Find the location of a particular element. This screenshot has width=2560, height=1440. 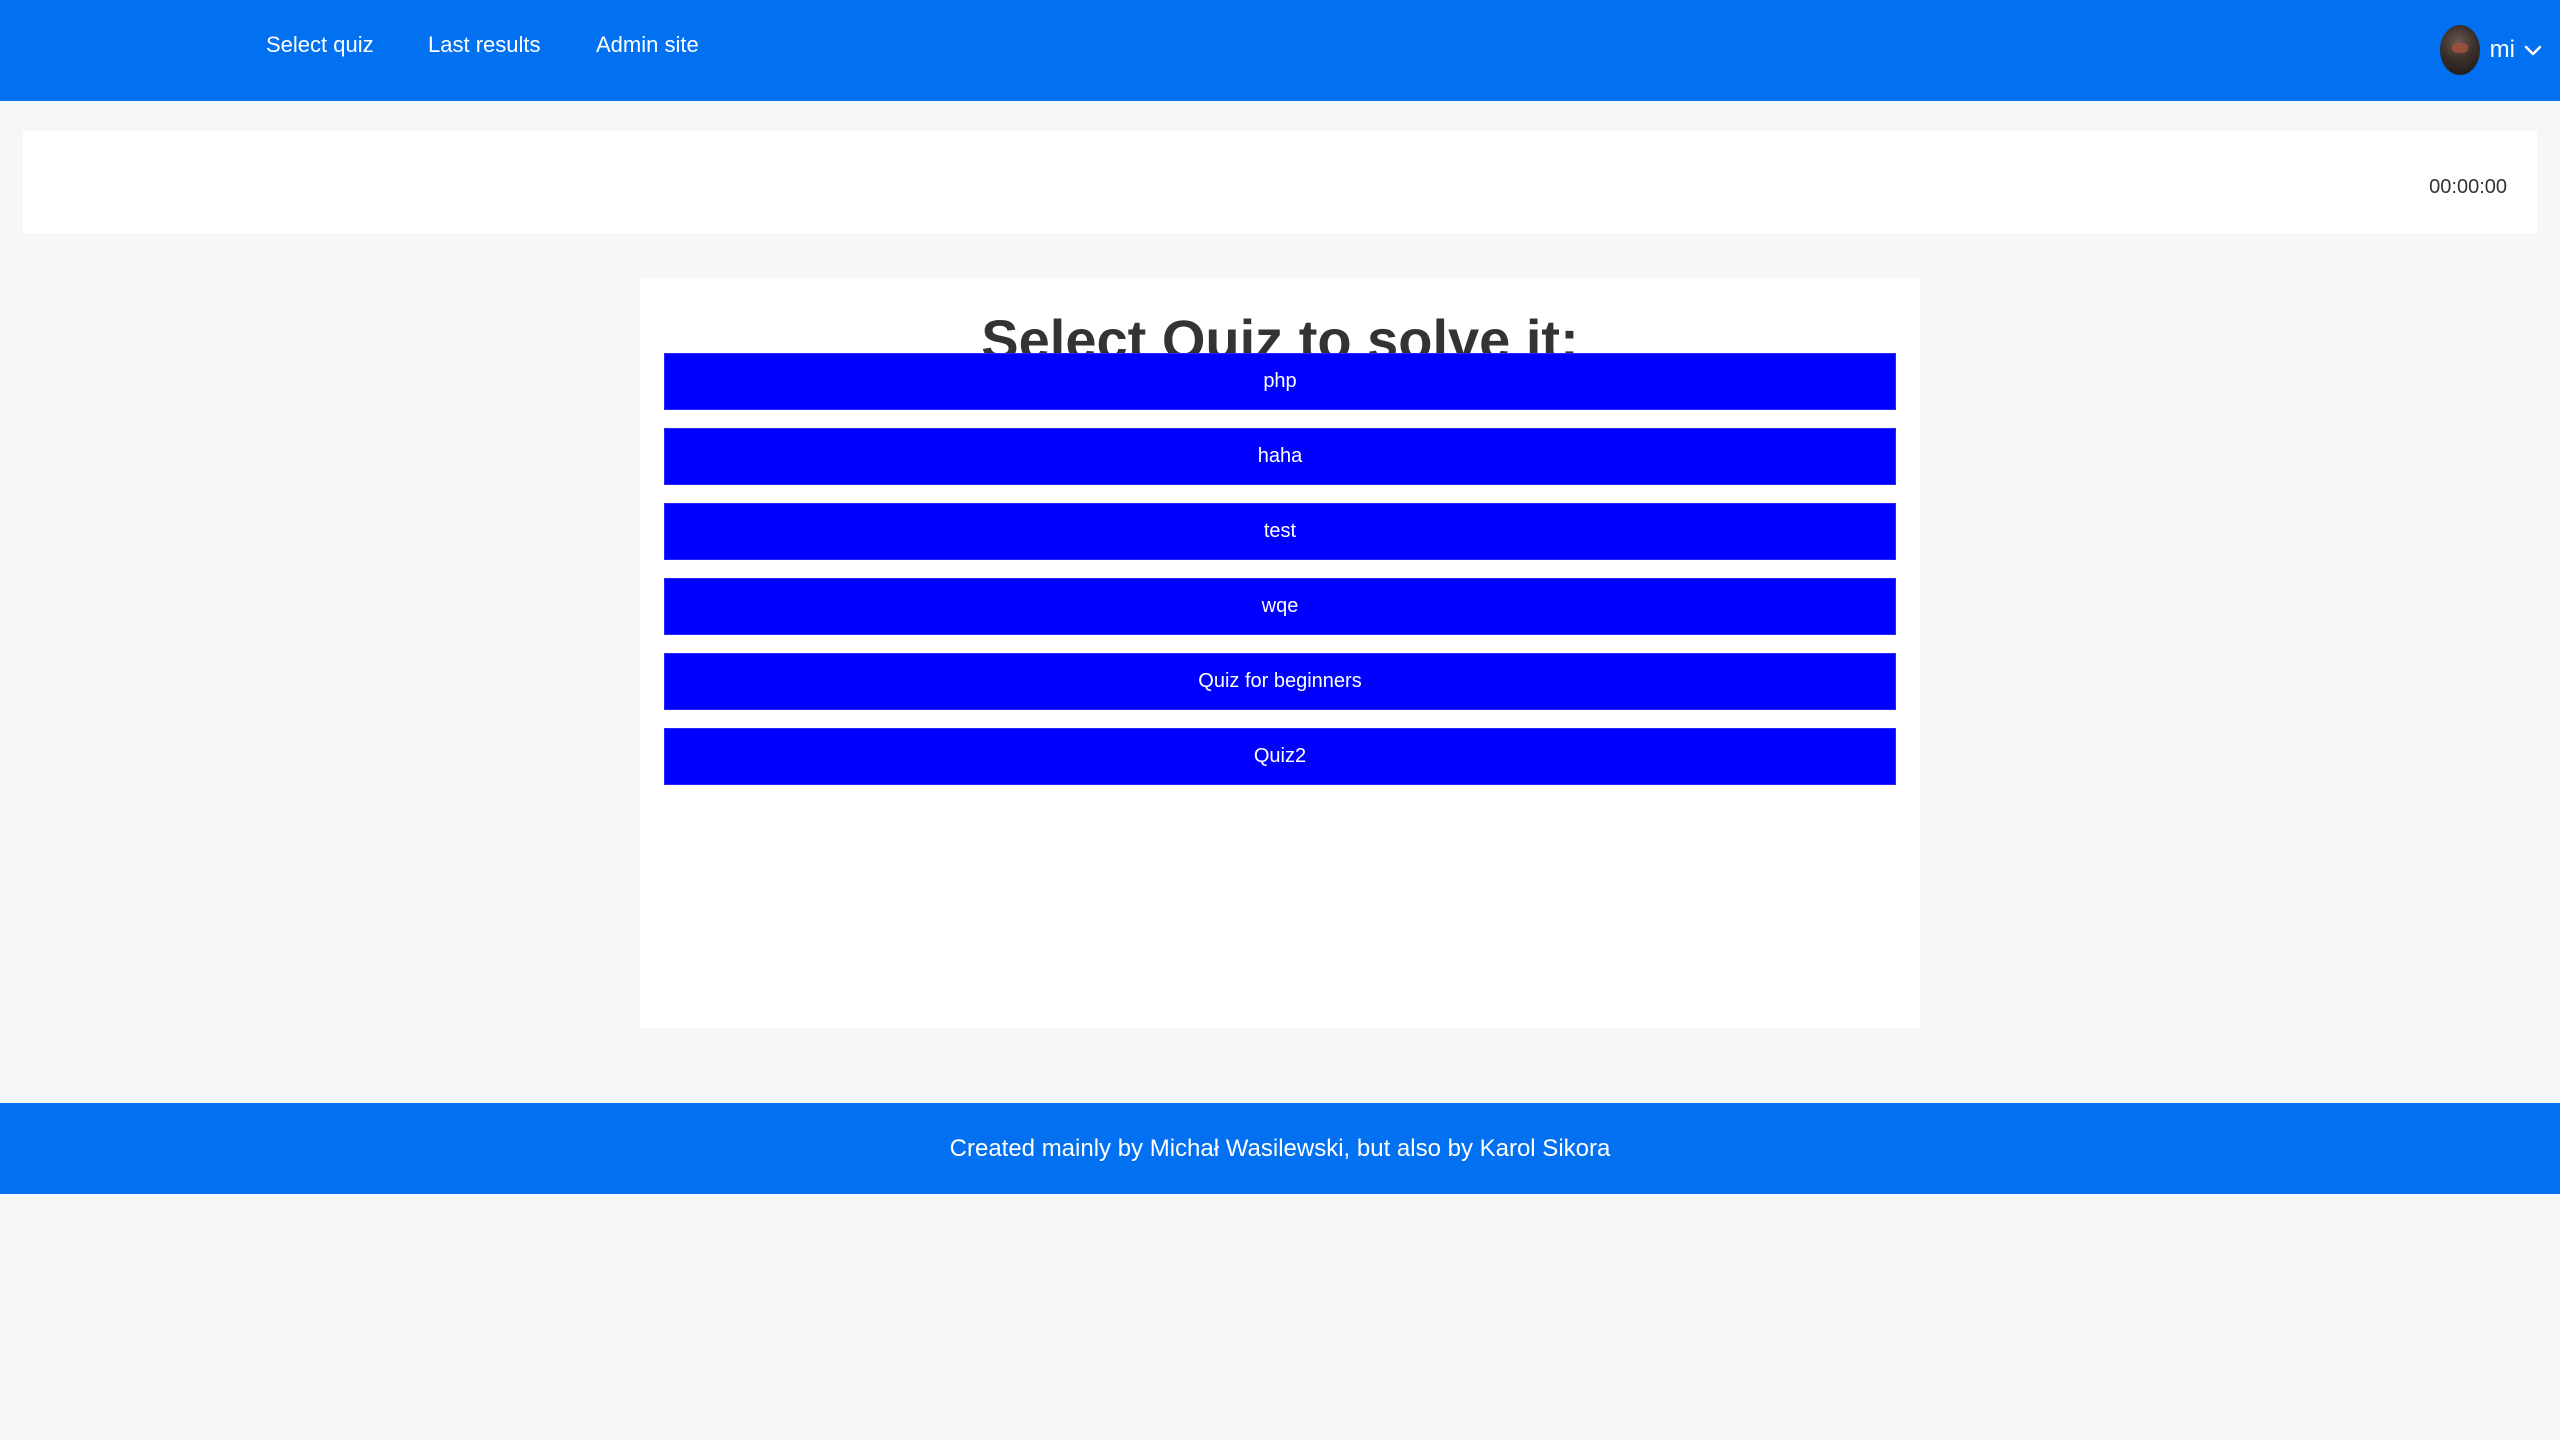

quiz-button-quiz2: Quiz2 is located at coordinates (1280, 756).